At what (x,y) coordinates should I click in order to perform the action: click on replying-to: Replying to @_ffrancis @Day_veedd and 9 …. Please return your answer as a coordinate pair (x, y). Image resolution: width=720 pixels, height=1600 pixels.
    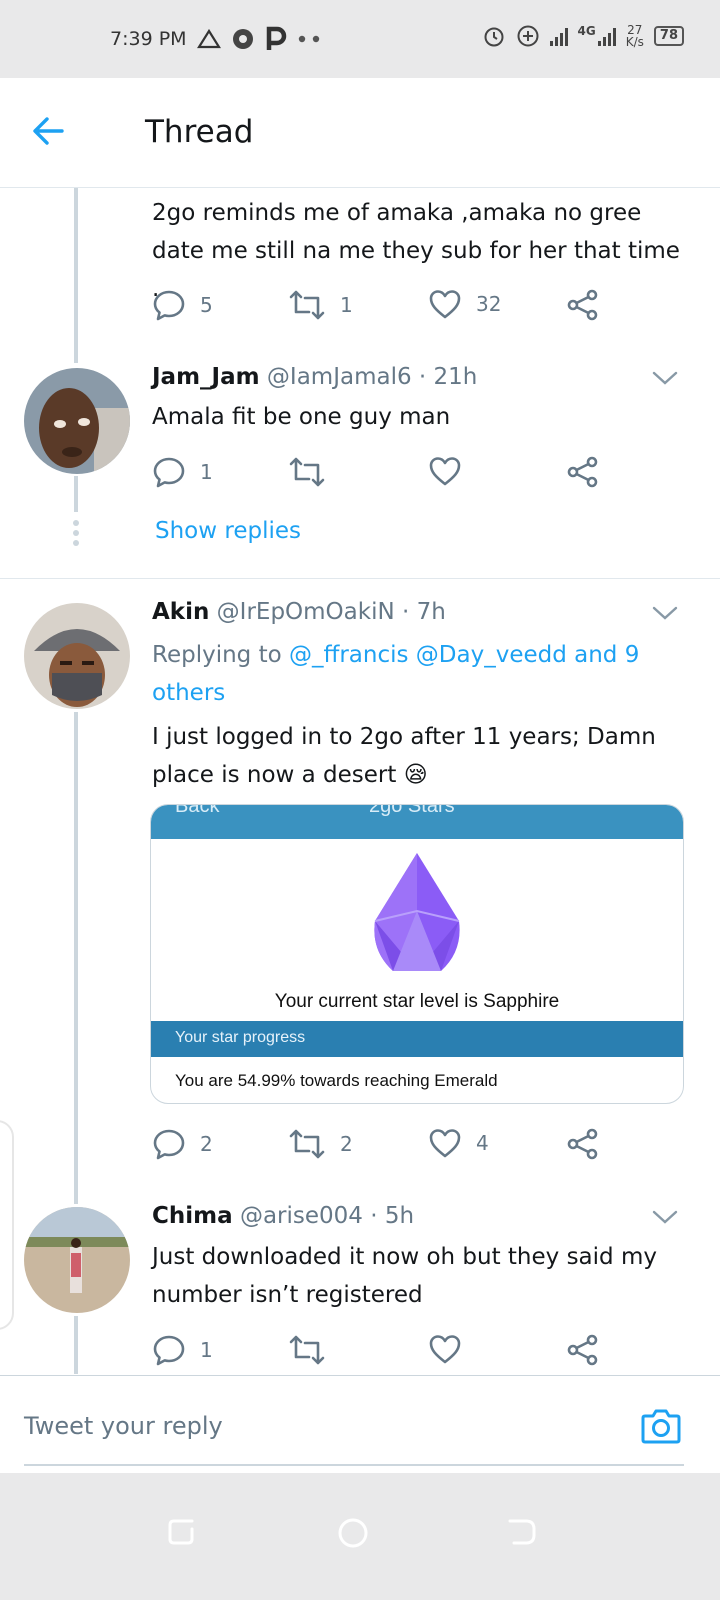
    Looking at the image, I should click on (412, 674).